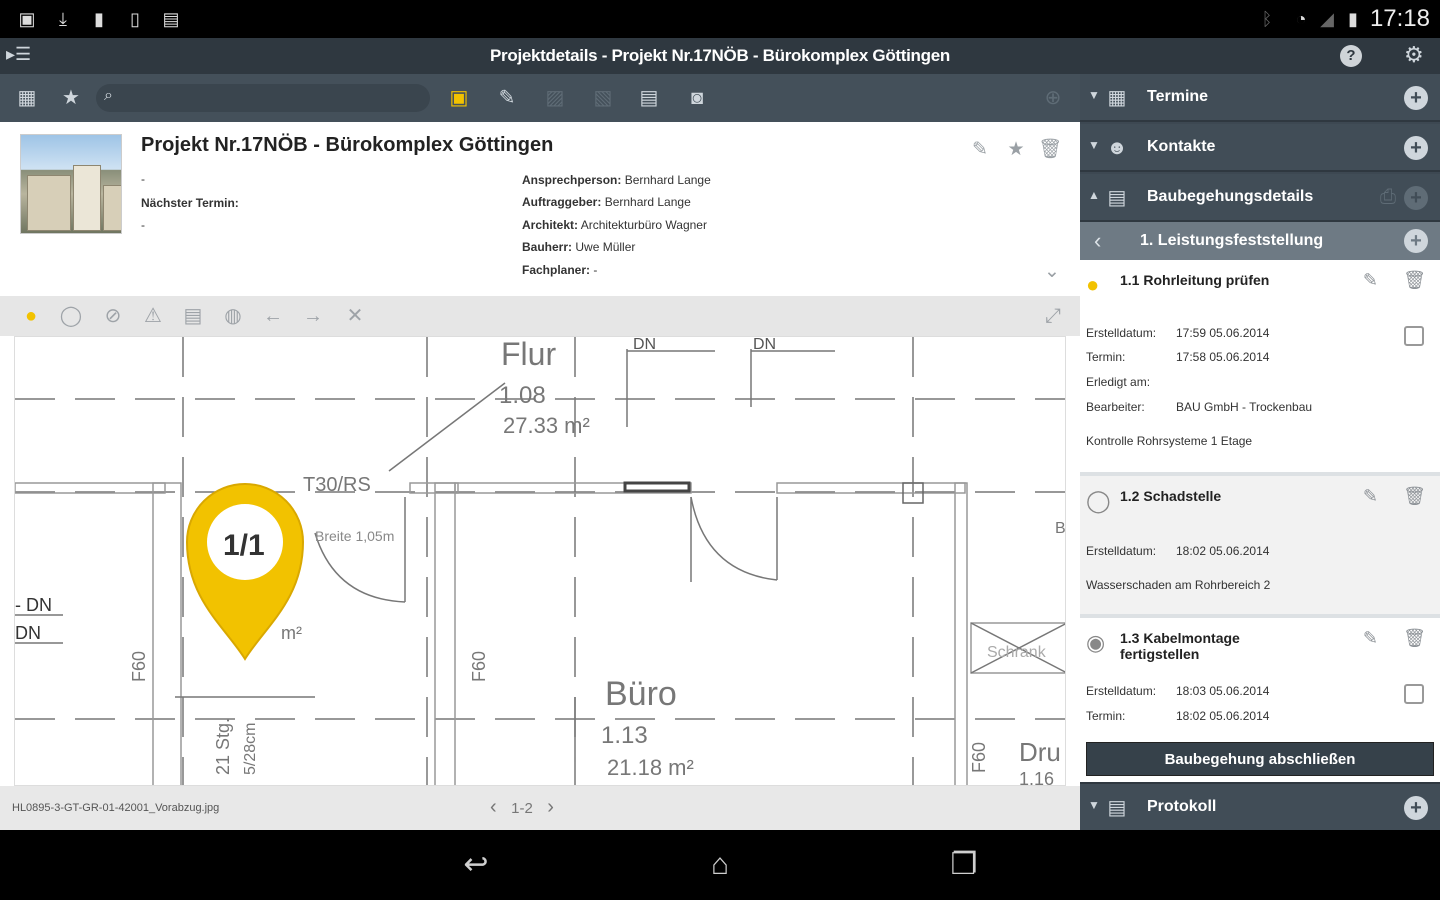  What do you see at coordinates (291, 633) in the screenshot?
I see `plan-area-unit: m²` at bounding box center [291, 633].